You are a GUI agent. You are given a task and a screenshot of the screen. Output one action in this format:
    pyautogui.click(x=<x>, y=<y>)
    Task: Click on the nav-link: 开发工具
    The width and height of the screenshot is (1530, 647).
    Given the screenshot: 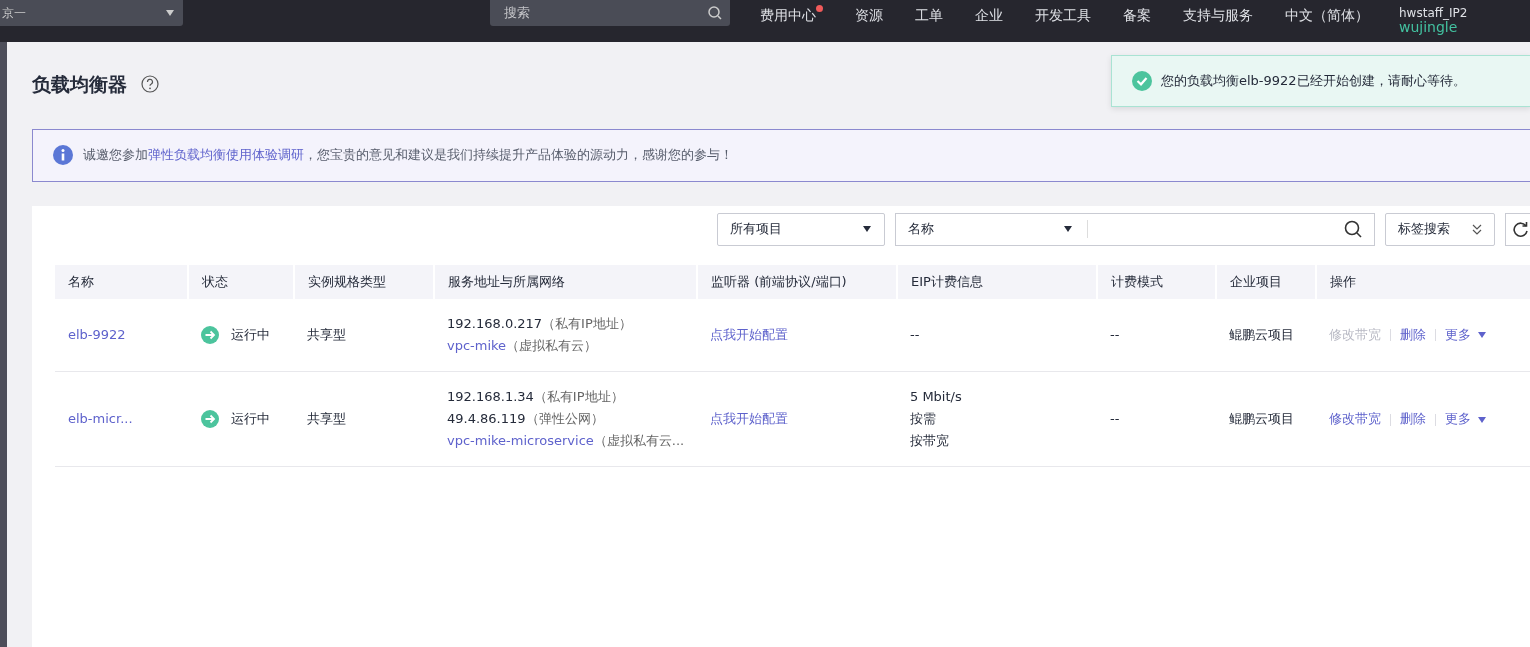 What is the action you would take?
    pyautogui.click(x=1063, y=15)
    